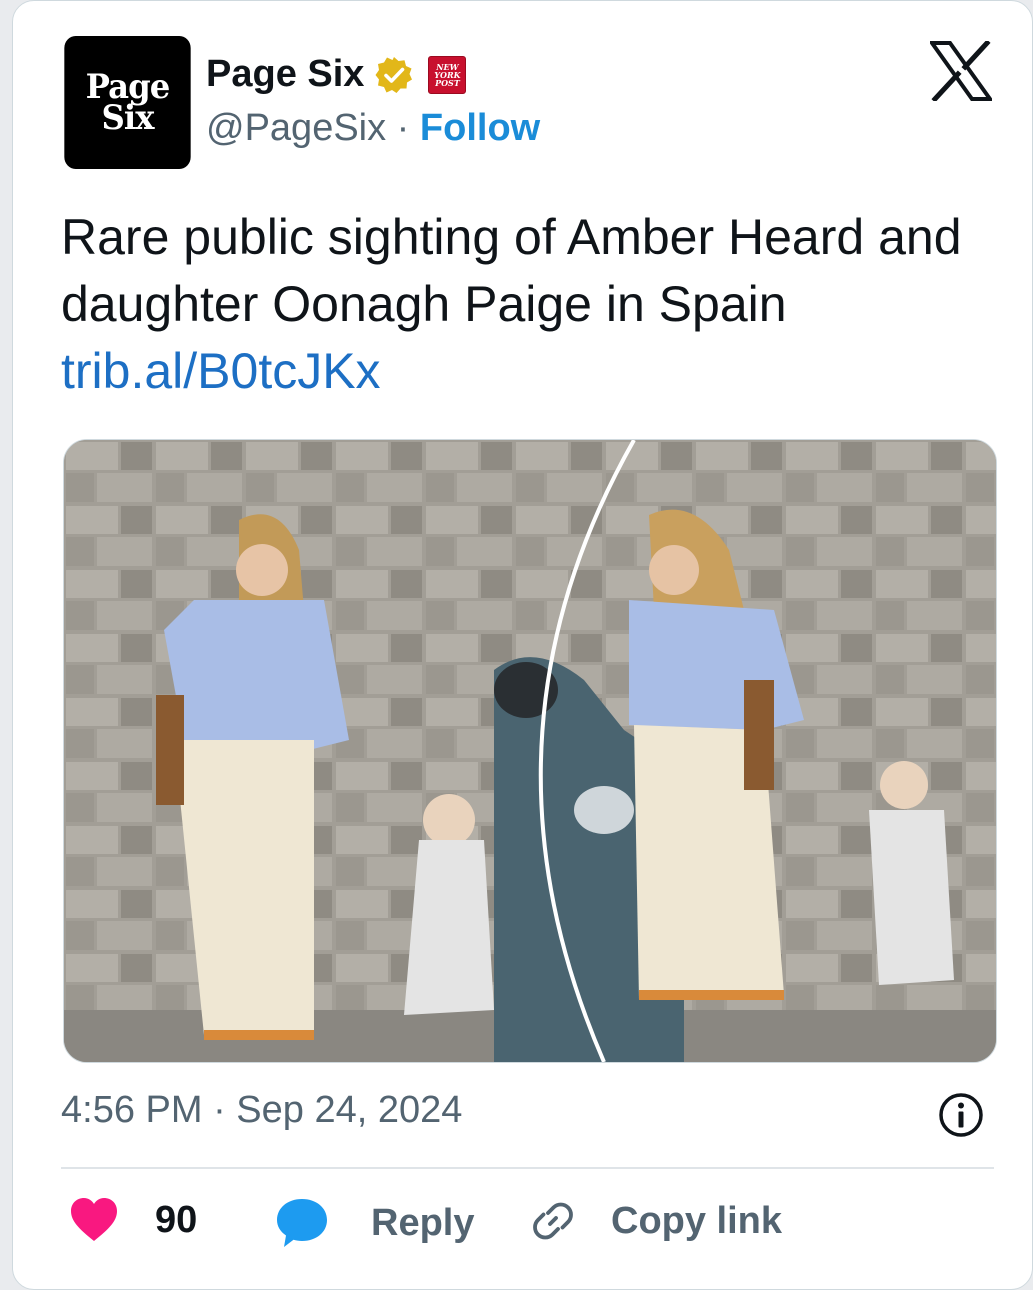 Image resolution: width=1033 pixels, height=1290 pixels. Describe the element at coordinates (296, 128) in the screenshot. I see `author-handle: @PageSix` at that location.